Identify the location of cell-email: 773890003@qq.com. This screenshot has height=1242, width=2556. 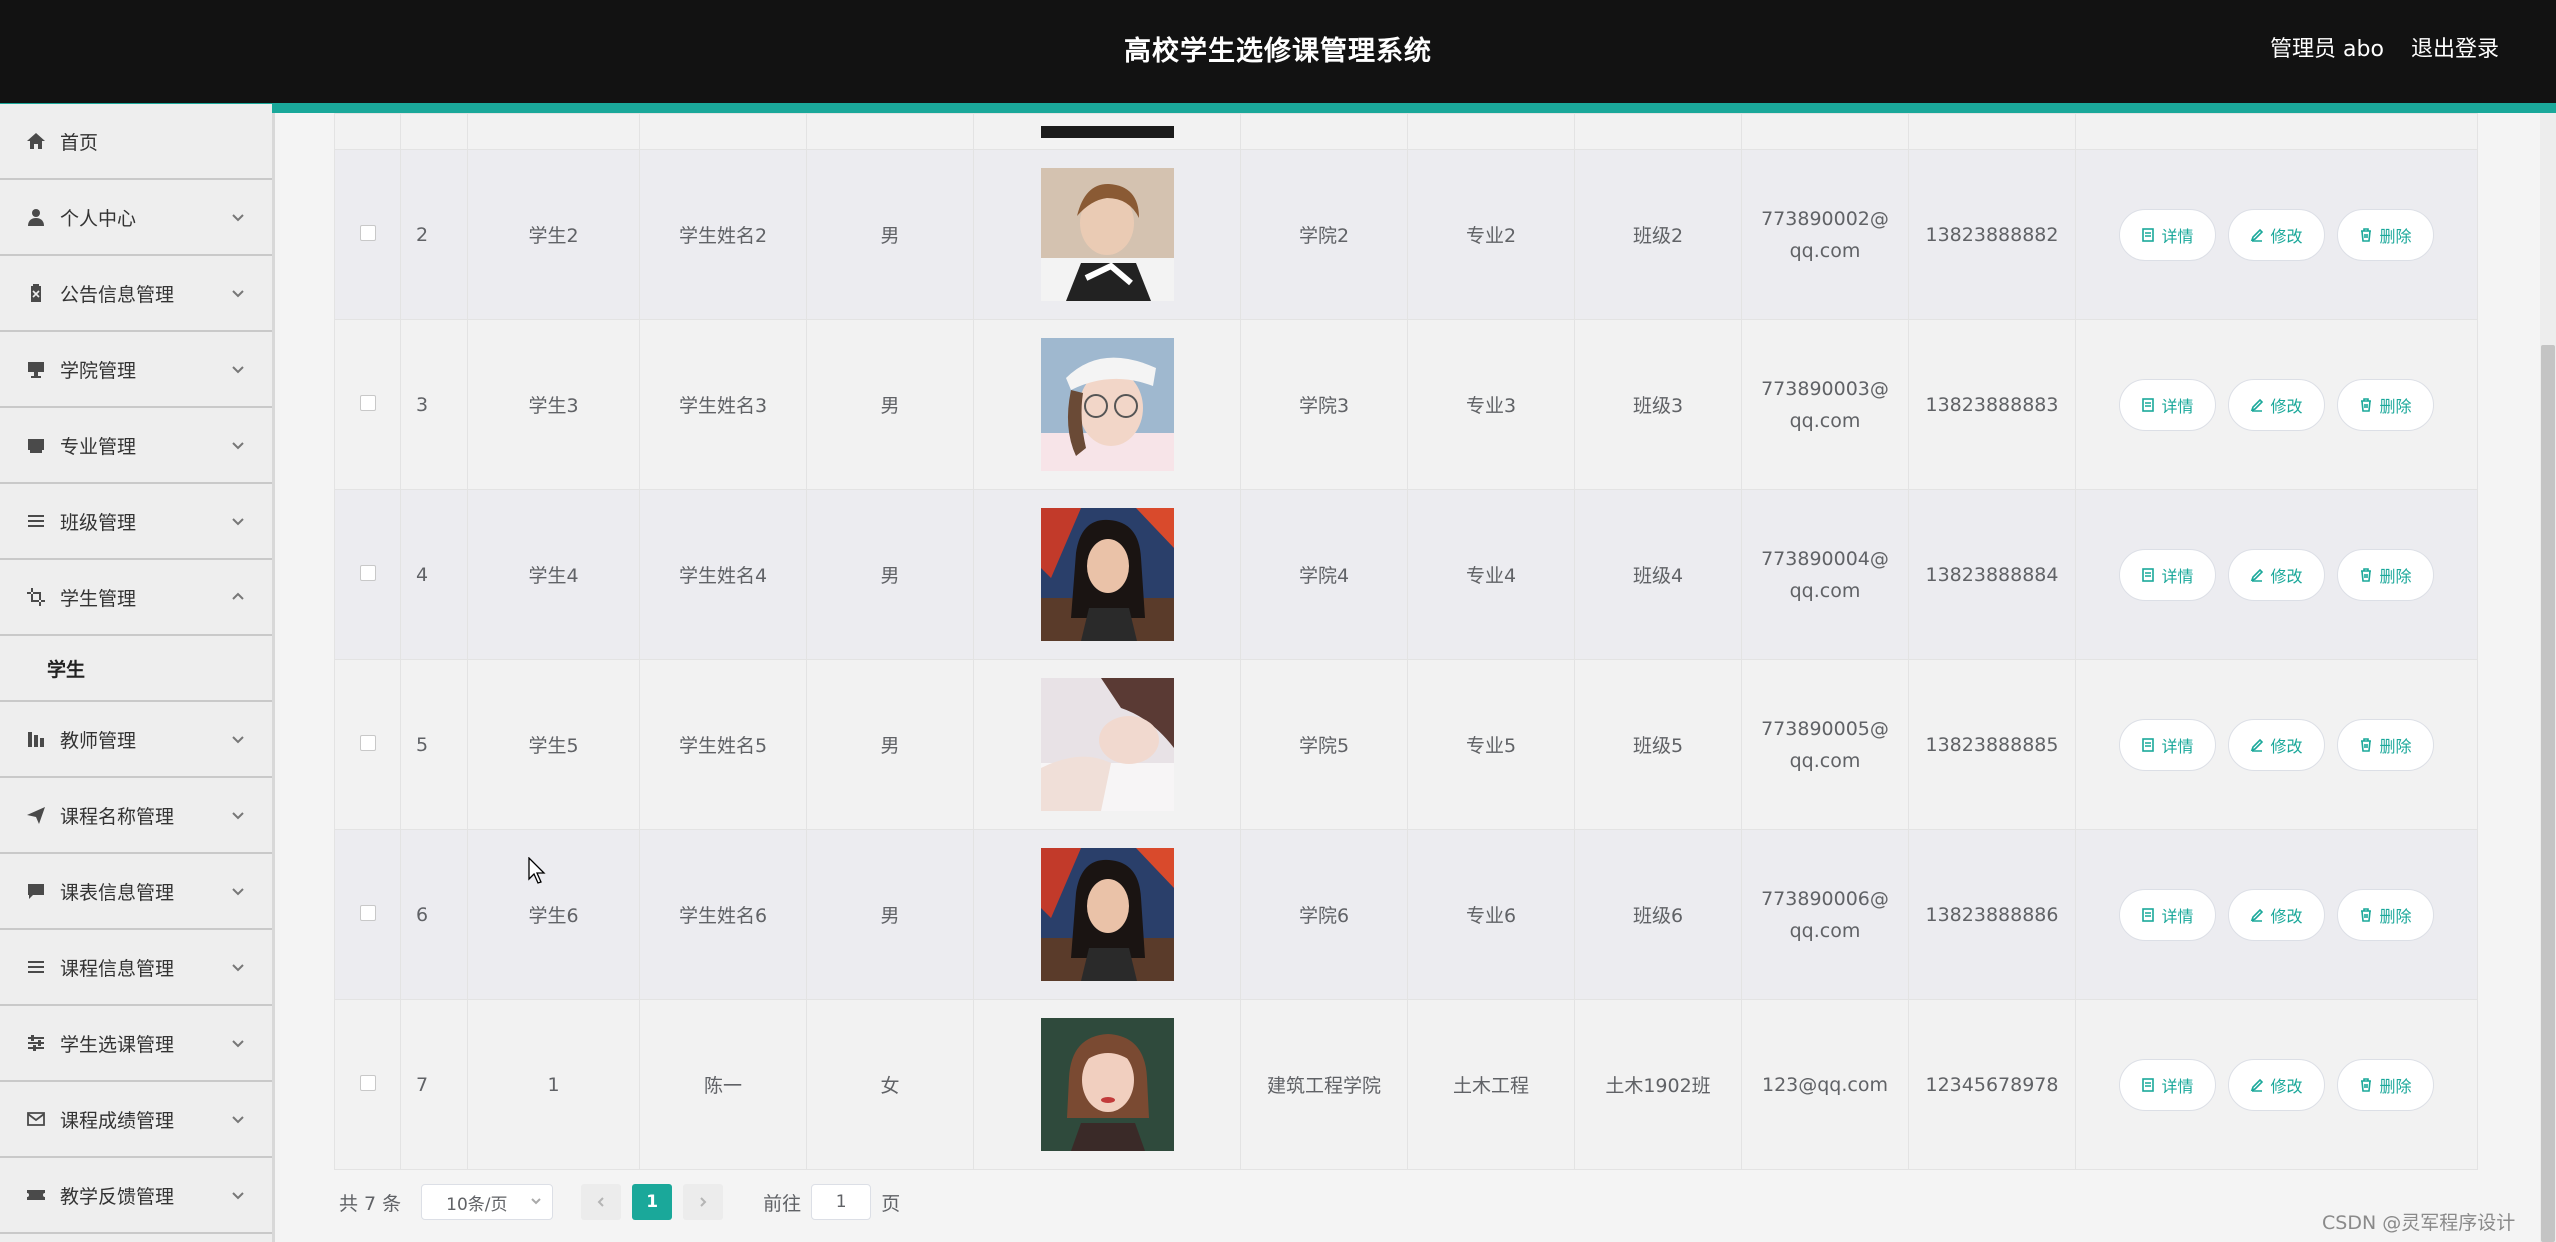
(1825, 404).